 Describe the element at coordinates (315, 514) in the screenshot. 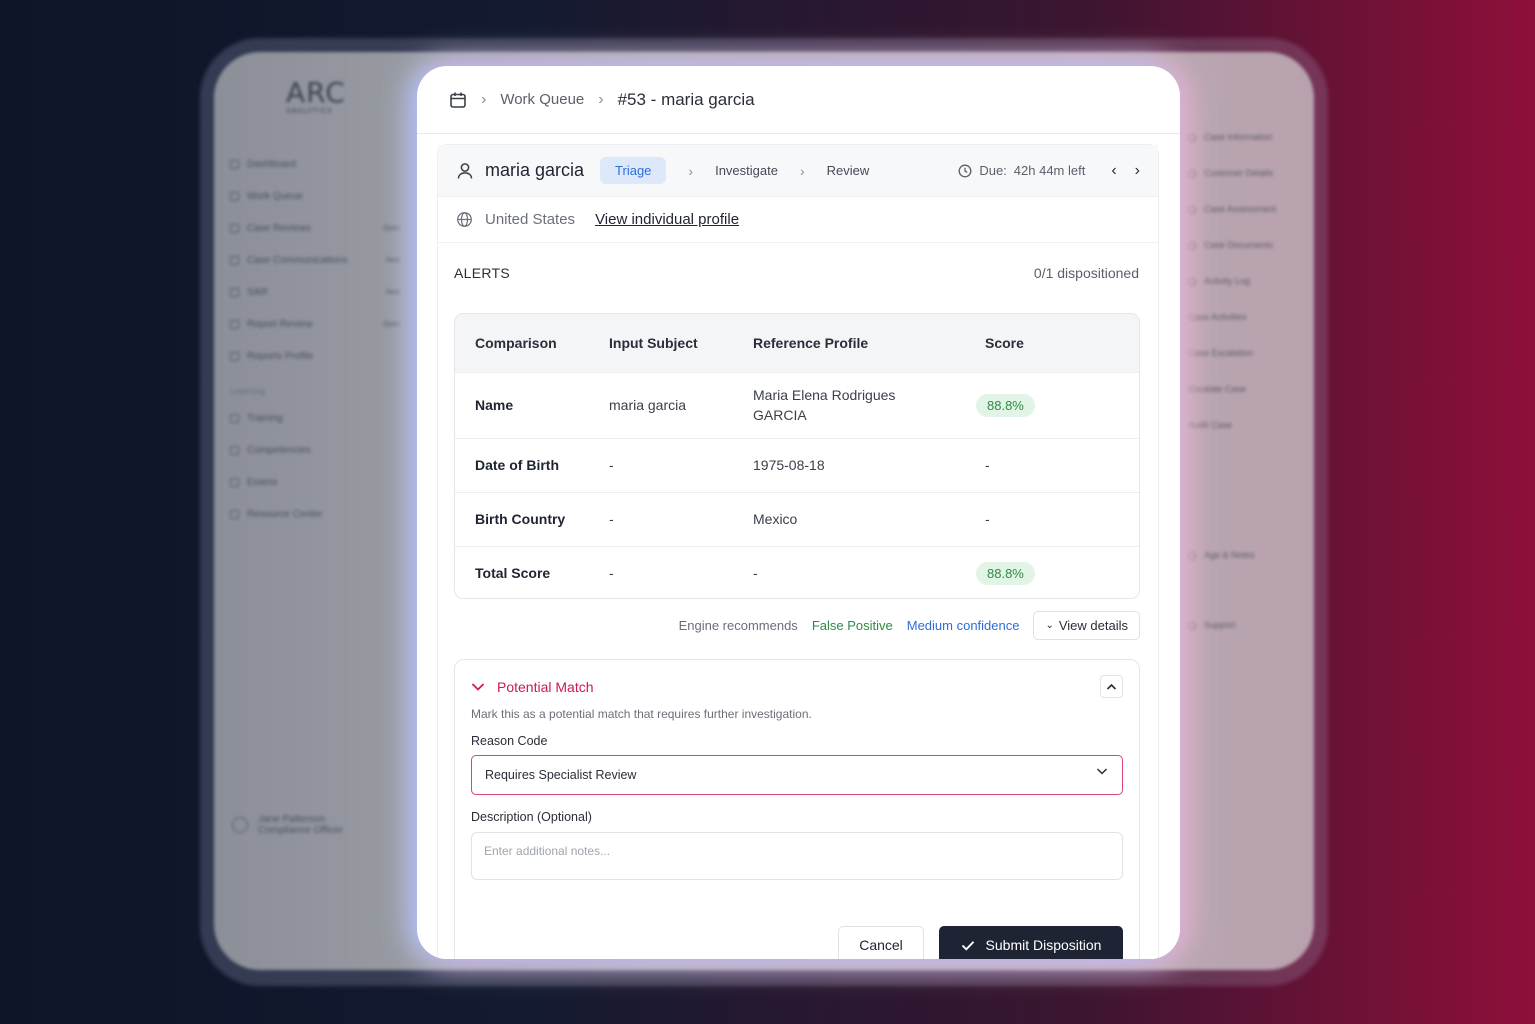

I see `bg-nav-item: Resource Center` at that location.